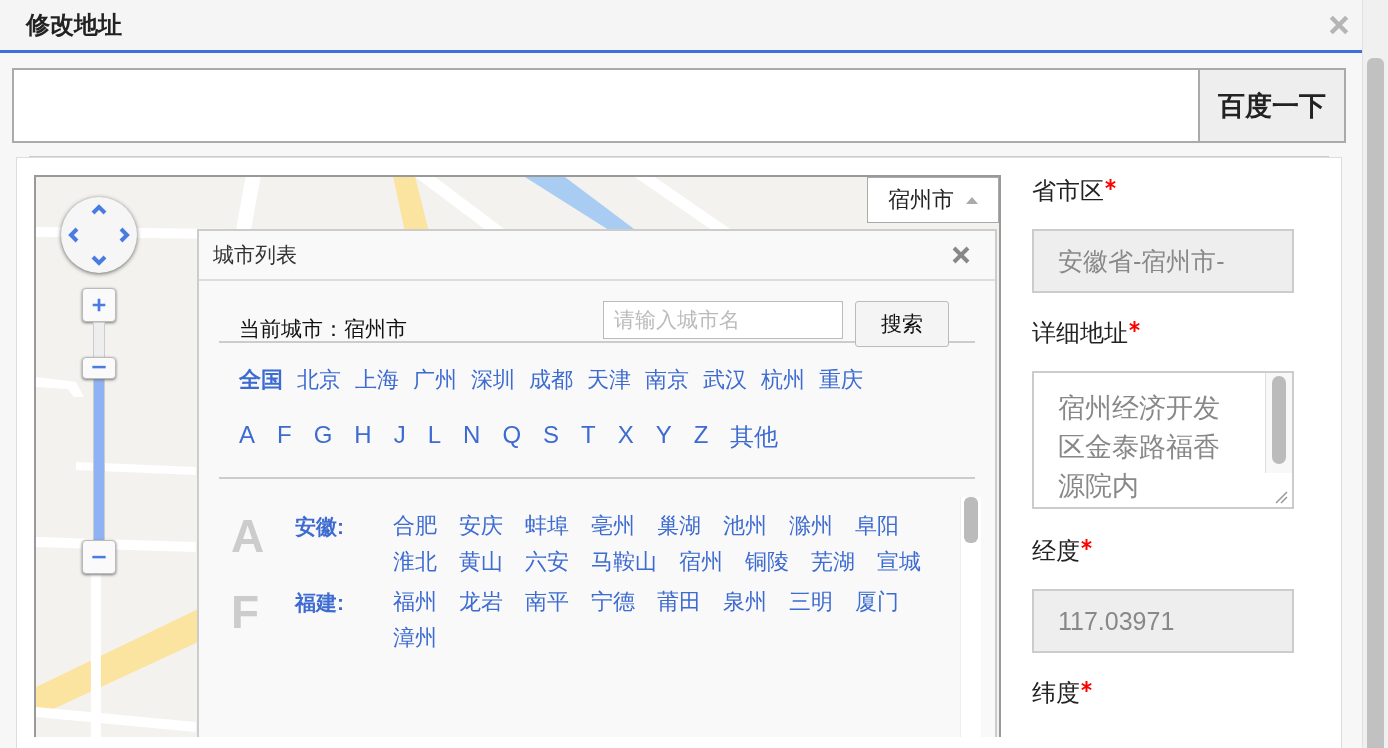 This screenshot has height=748, width=1388. Describe the element at coordinates (613, 602) in the screenshot. I see `city-link: 宁德` at that location.